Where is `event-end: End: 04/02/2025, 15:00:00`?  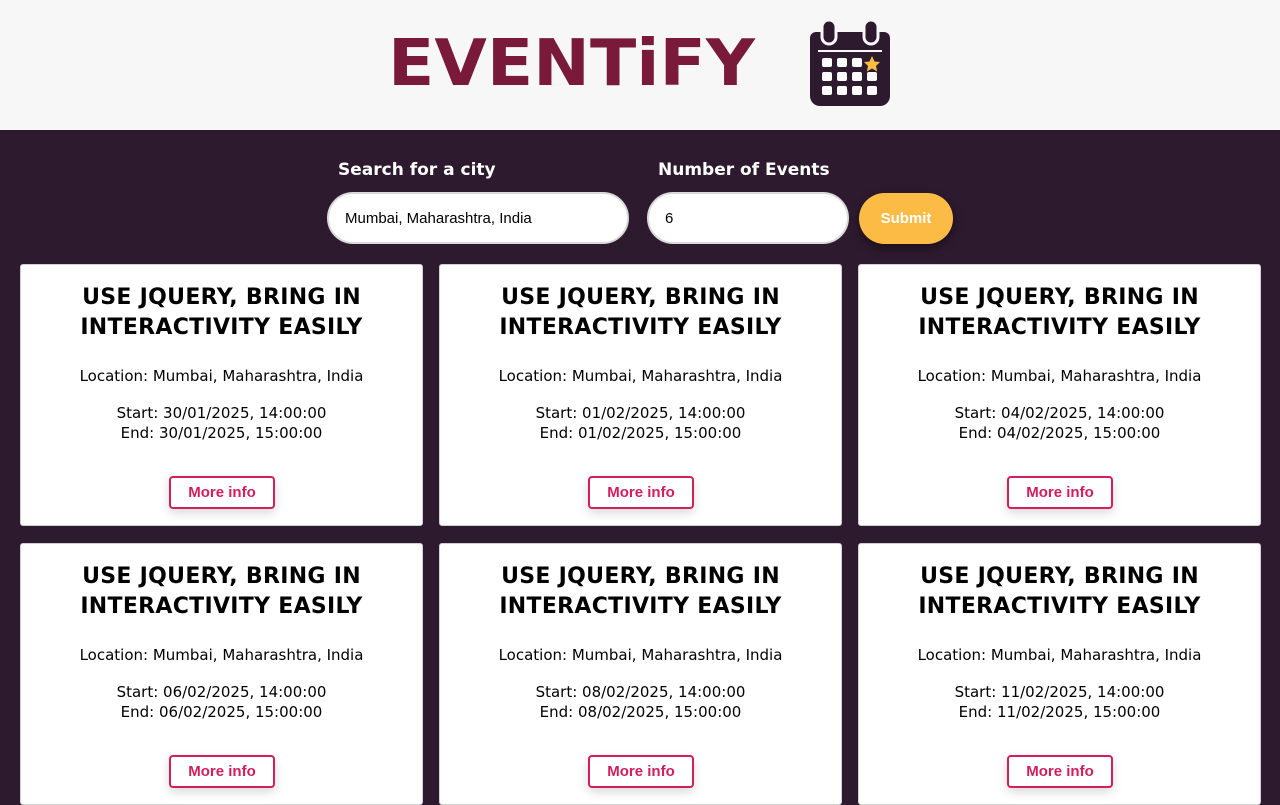
event-end: End: 04/02/2025, 15:00:00 is located at coordinates (1059, 433).